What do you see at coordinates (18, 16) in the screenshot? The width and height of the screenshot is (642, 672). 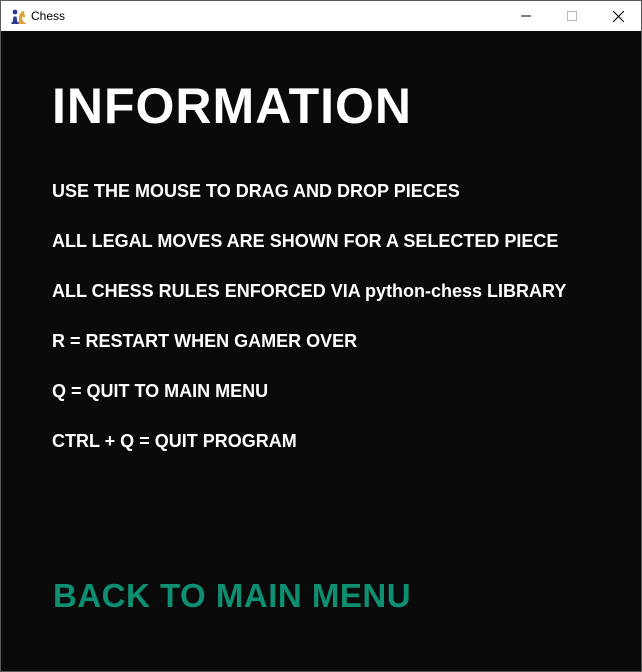 I see `chess-pieces-icon` at bounding box center [18, 16].